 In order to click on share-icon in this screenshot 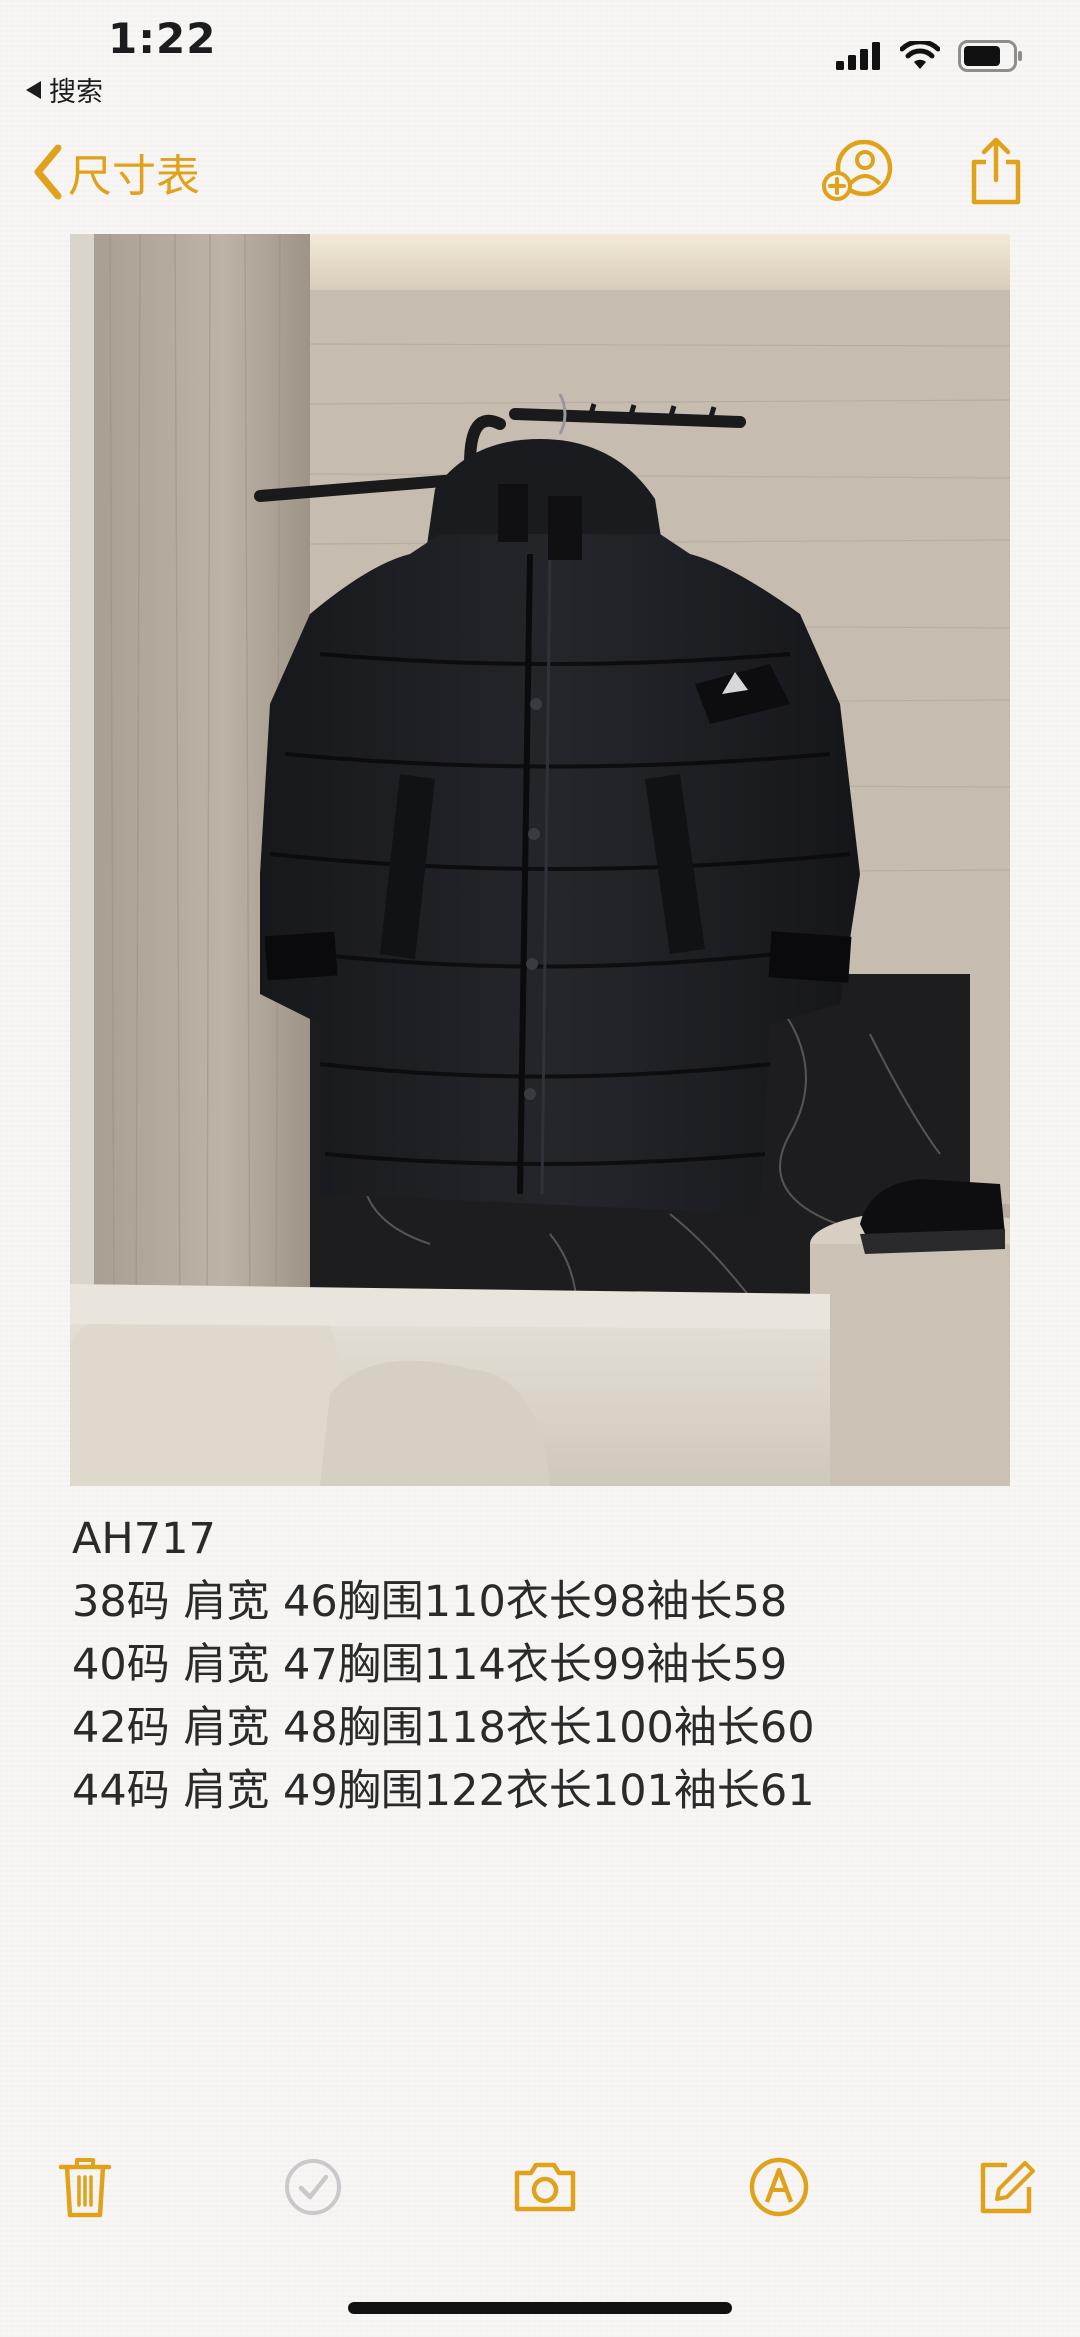, I will do `click(996, 171)`.